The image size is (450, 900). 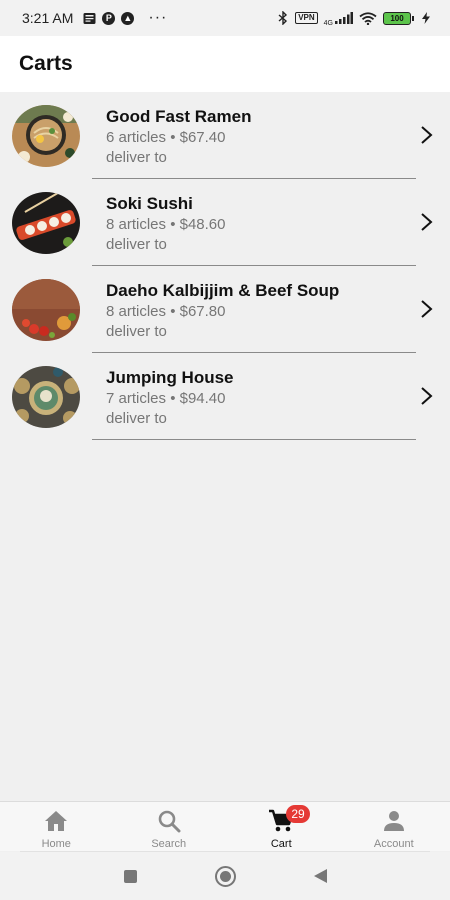 I want to click on bottom-nav: Home Search 29 Cart Account, so click(x=225, y=826).